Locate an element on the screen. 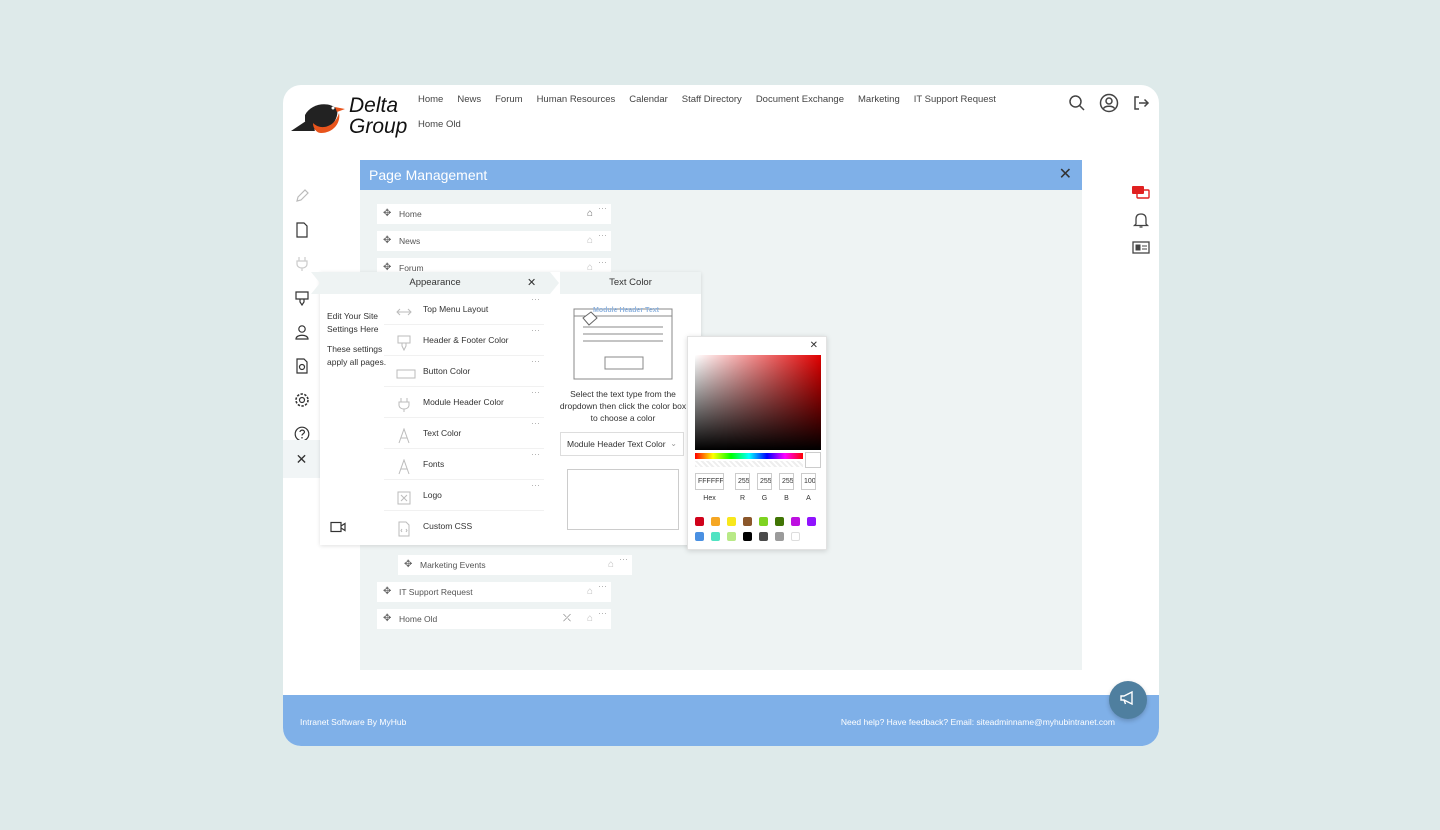 This screenshot has height=830, width=1440. user-circle-icon is located at coordinates (1109, 103).